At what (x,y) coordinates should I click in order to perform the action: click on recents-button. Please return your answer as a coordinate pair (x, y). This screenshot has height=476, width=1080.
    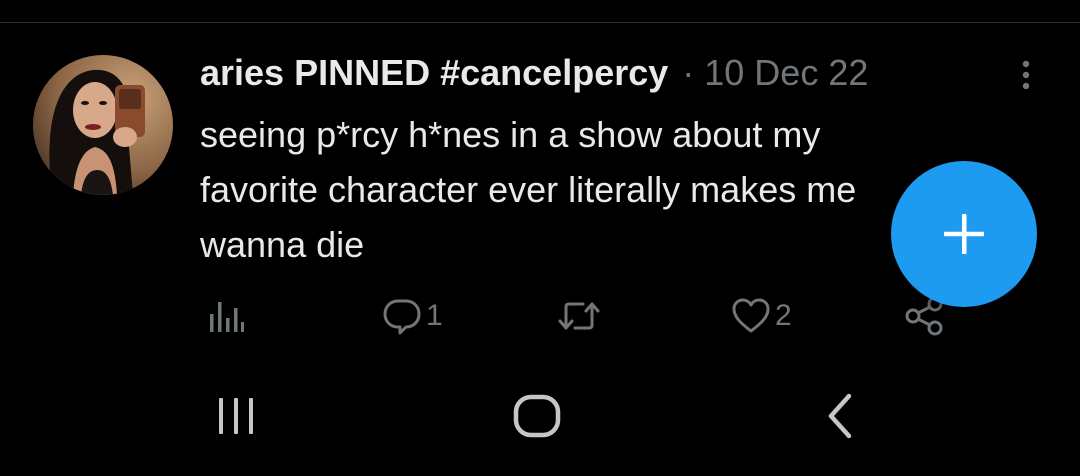
    Looking at the image, I should click on (236, 416).